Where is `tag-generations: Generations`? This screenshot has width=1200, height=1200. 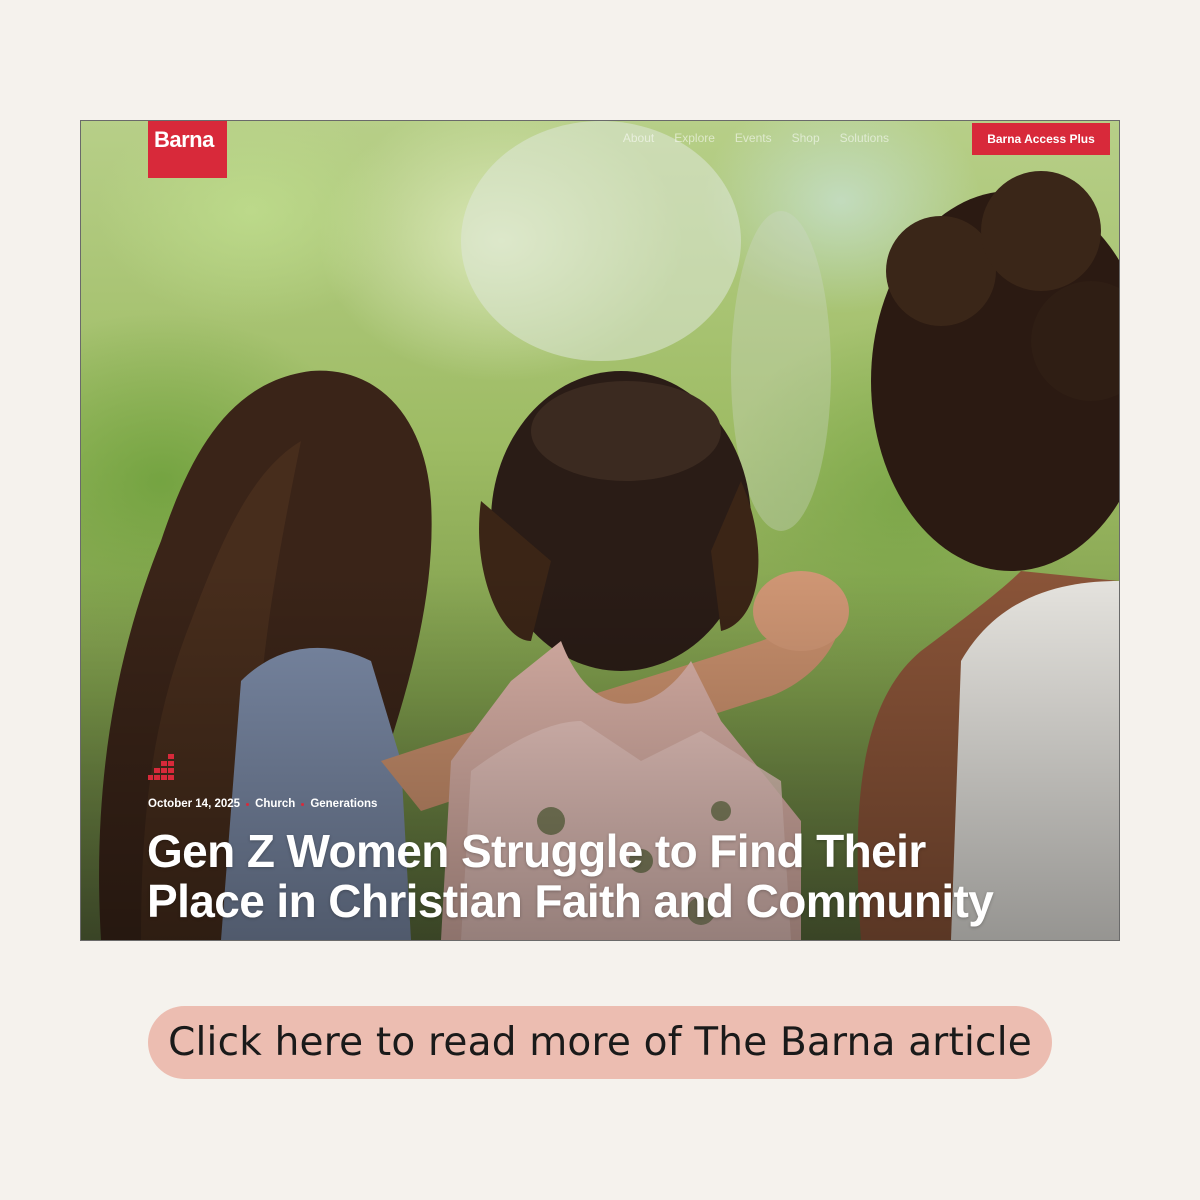 tag-generations: Generations is located at coordinates (343, 804).